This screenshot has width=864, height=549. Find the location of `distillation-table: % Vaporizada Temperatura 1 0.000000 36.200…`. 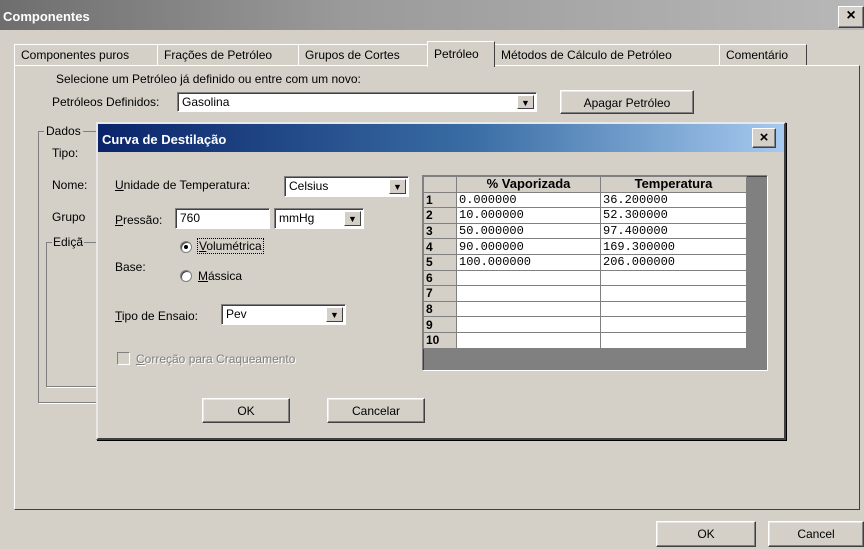

distillation-table: % Vaporizada Temperatura 1 0.000000 36.200… is located at coordinates (585, 262).